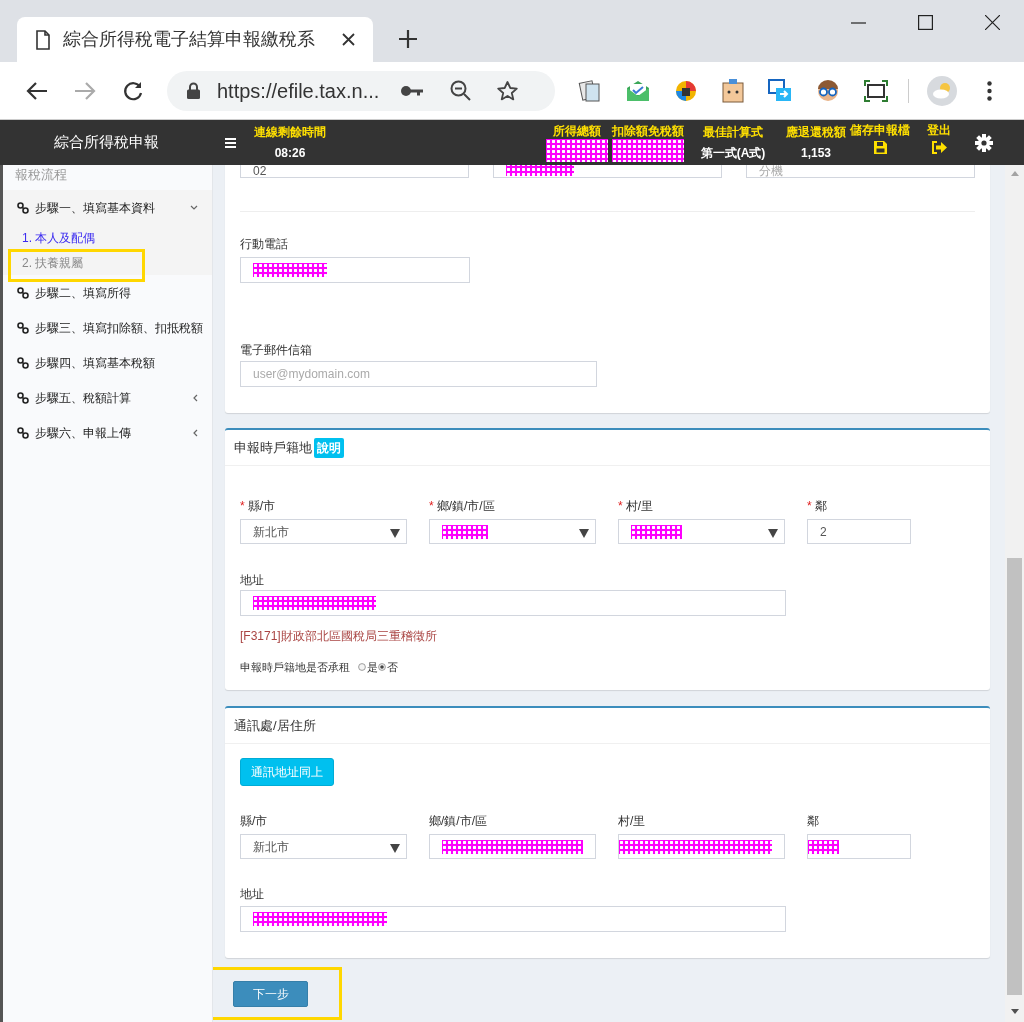  What do you see at coordinates (107, 292) in the screenshot?
I see `sidebar-item: 步驟二、填寫所得` at bounding box center [107, 292].